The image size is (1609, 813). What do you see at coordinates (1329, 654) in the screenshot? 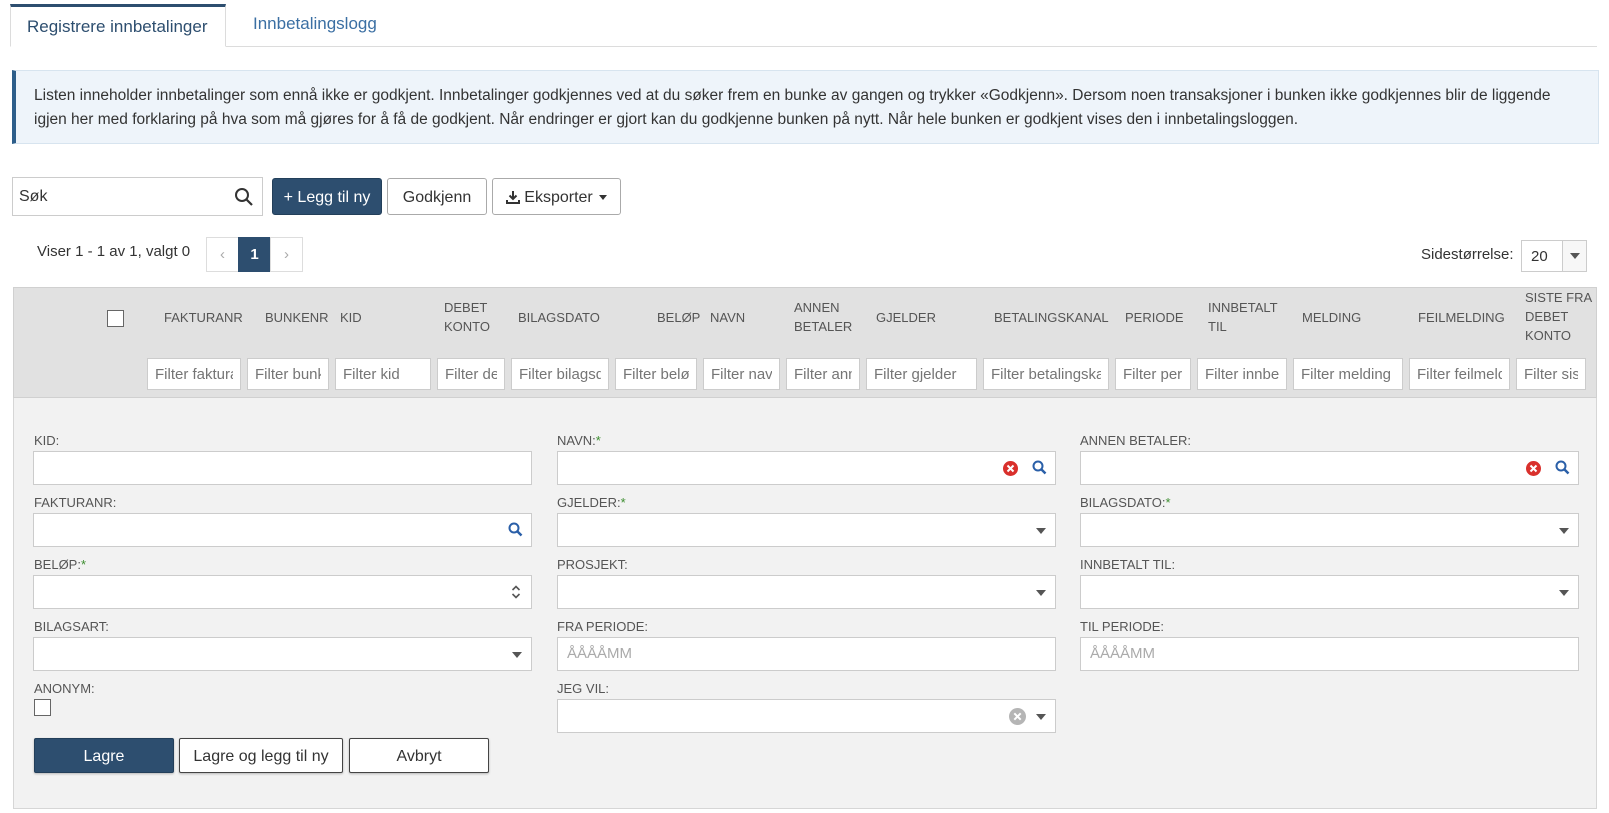
I see `til-periode-input: ÅÅÅÅMM` at bounding box center [1329, 654].